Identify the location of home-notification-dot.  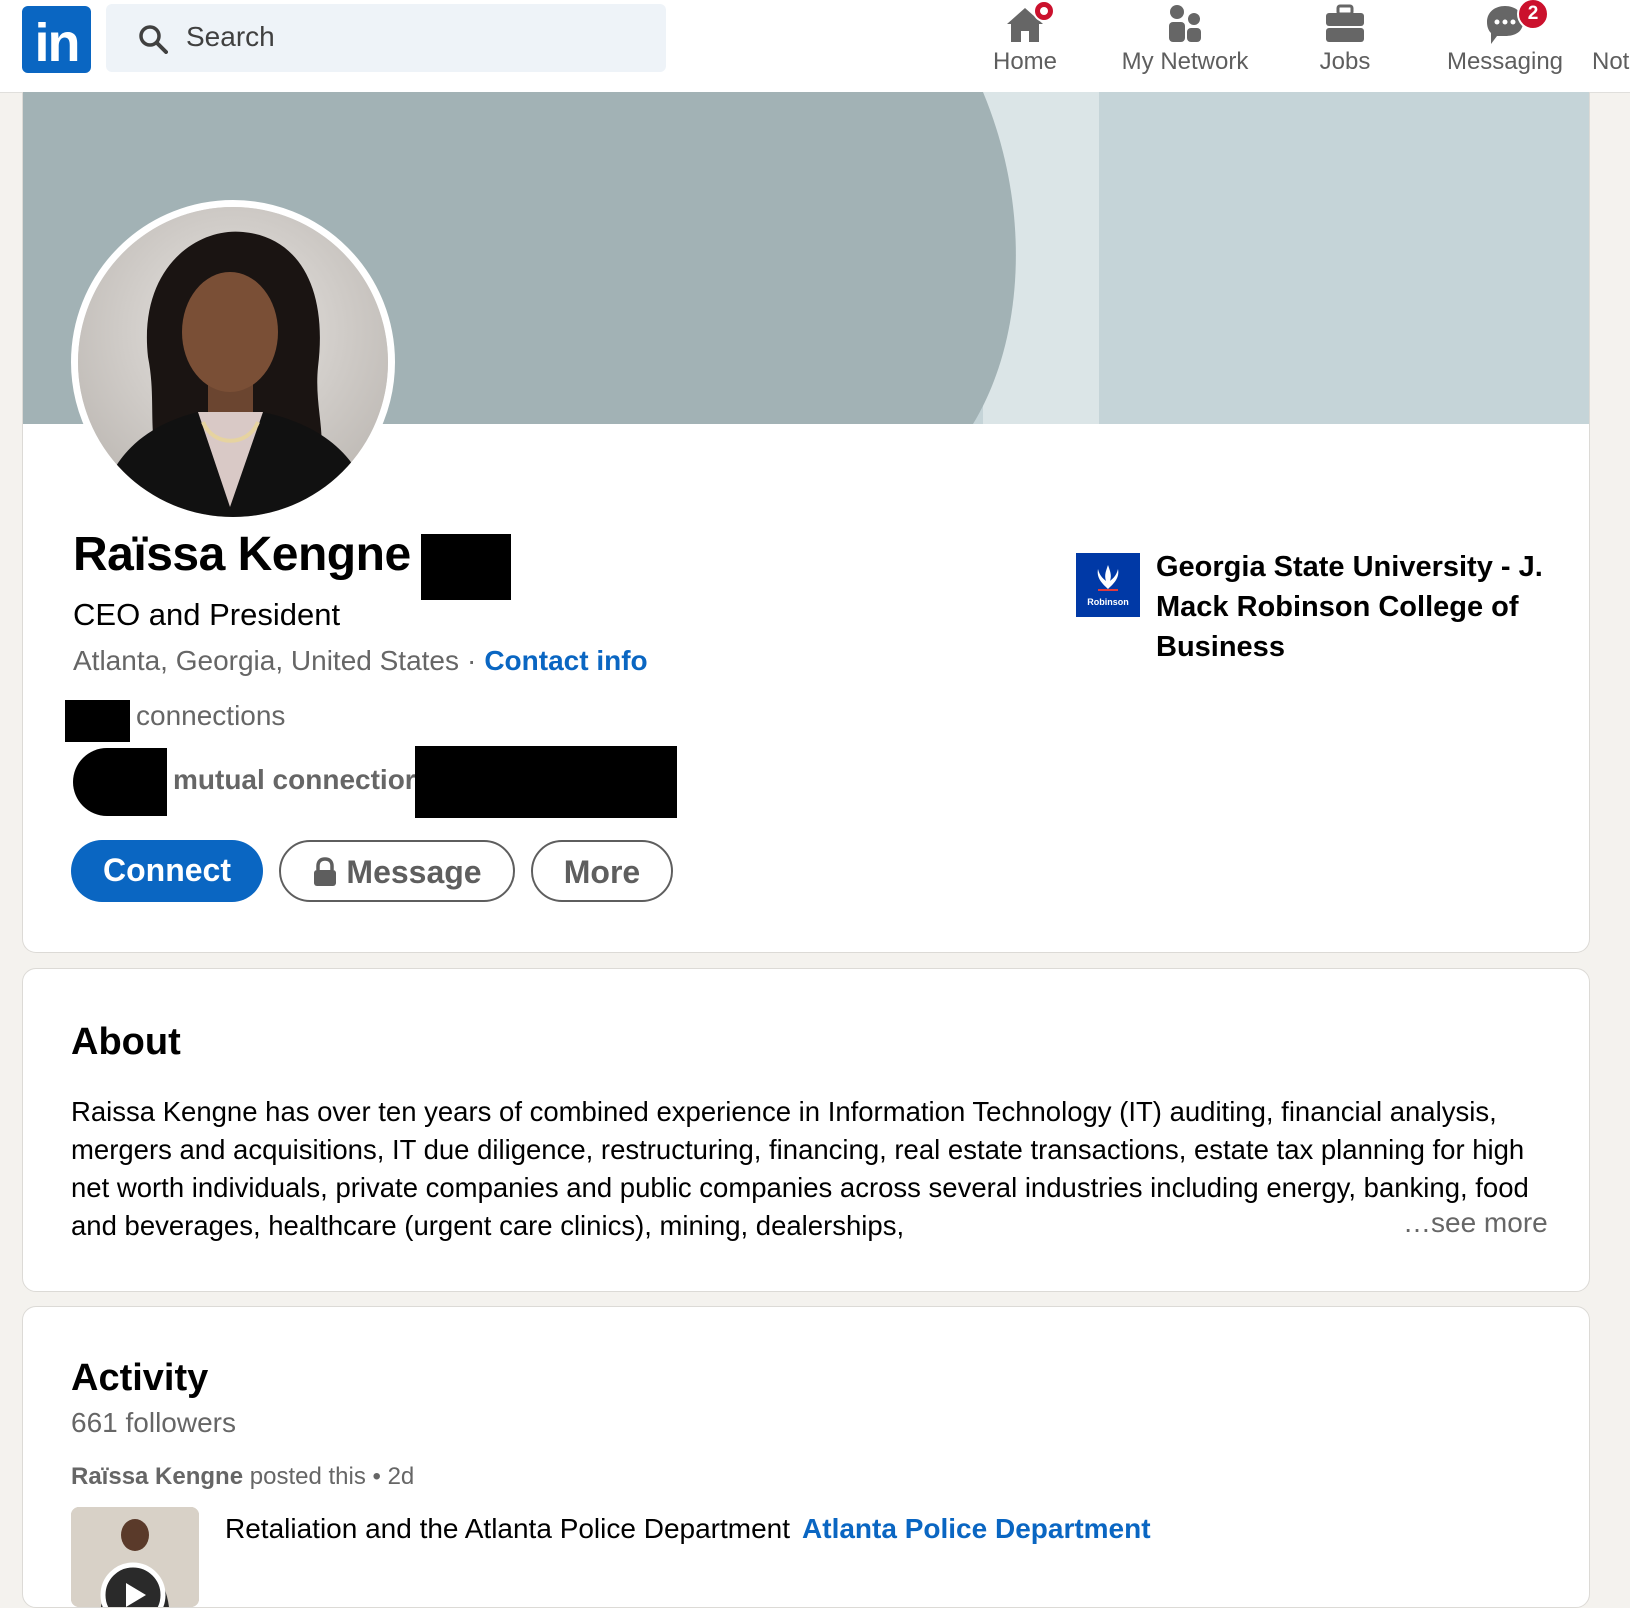
(1044, 11).